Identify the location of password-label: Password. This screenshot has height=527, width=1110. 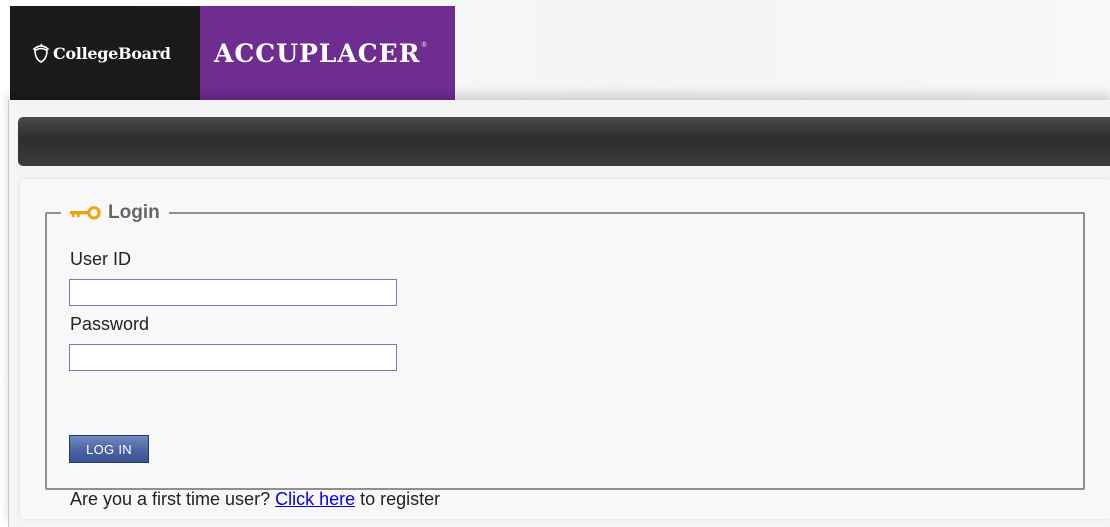
(110, 324).